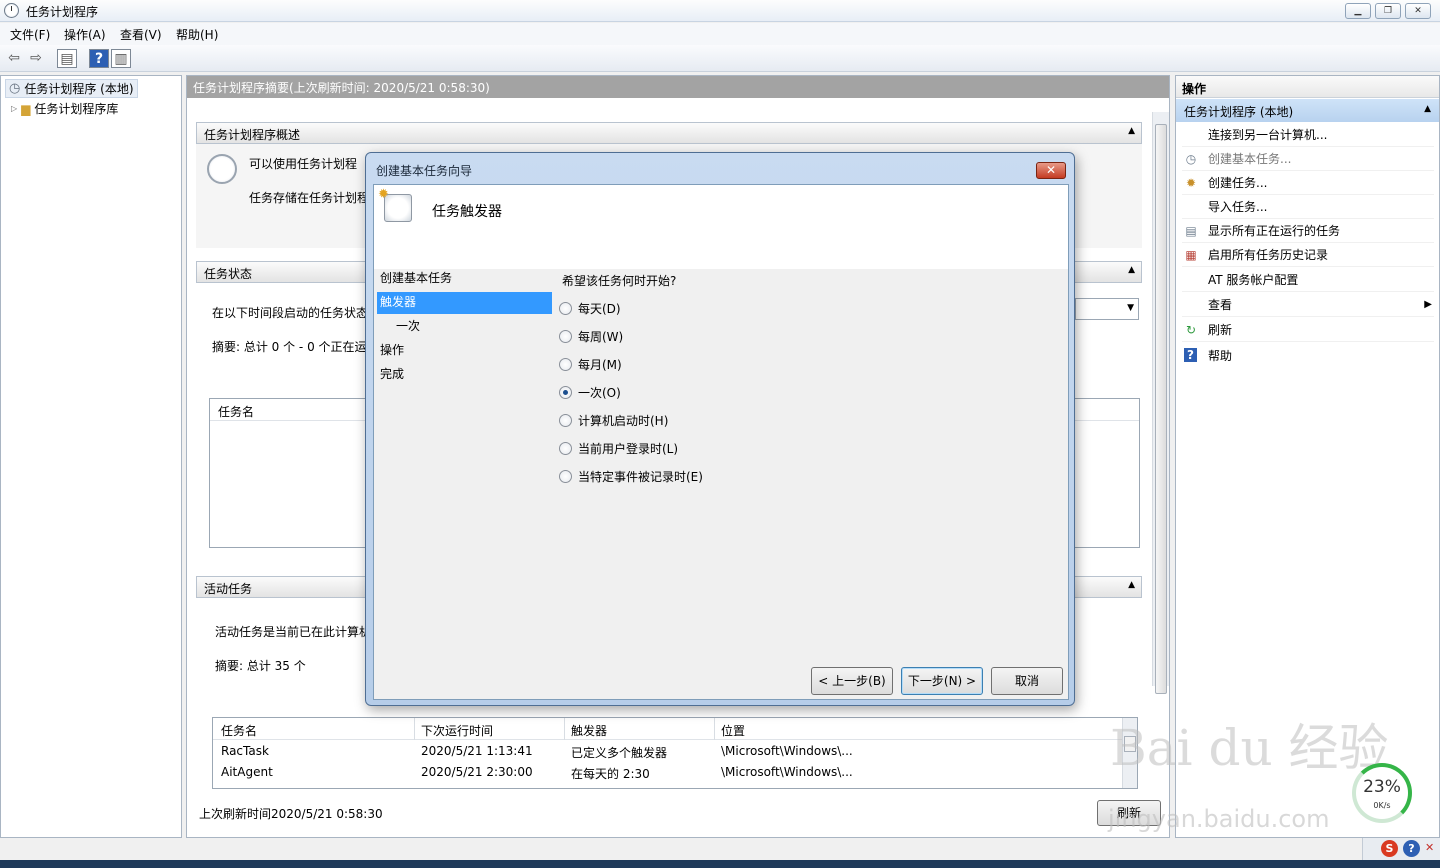 The height and width of the screenshot is (868, 1440). What do you see at coordinates (590, 364) in the screenshot?
I see `radio-monthly: 每月(M)` at bounding box center [590, 364].